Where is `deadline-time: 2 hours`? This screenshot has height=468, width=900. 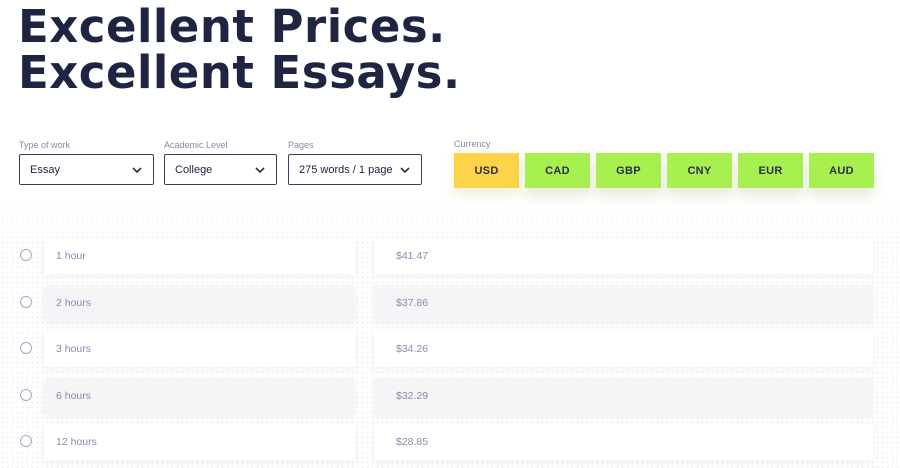
deadline-time: 2 hours is located at coordinates (199, 303).